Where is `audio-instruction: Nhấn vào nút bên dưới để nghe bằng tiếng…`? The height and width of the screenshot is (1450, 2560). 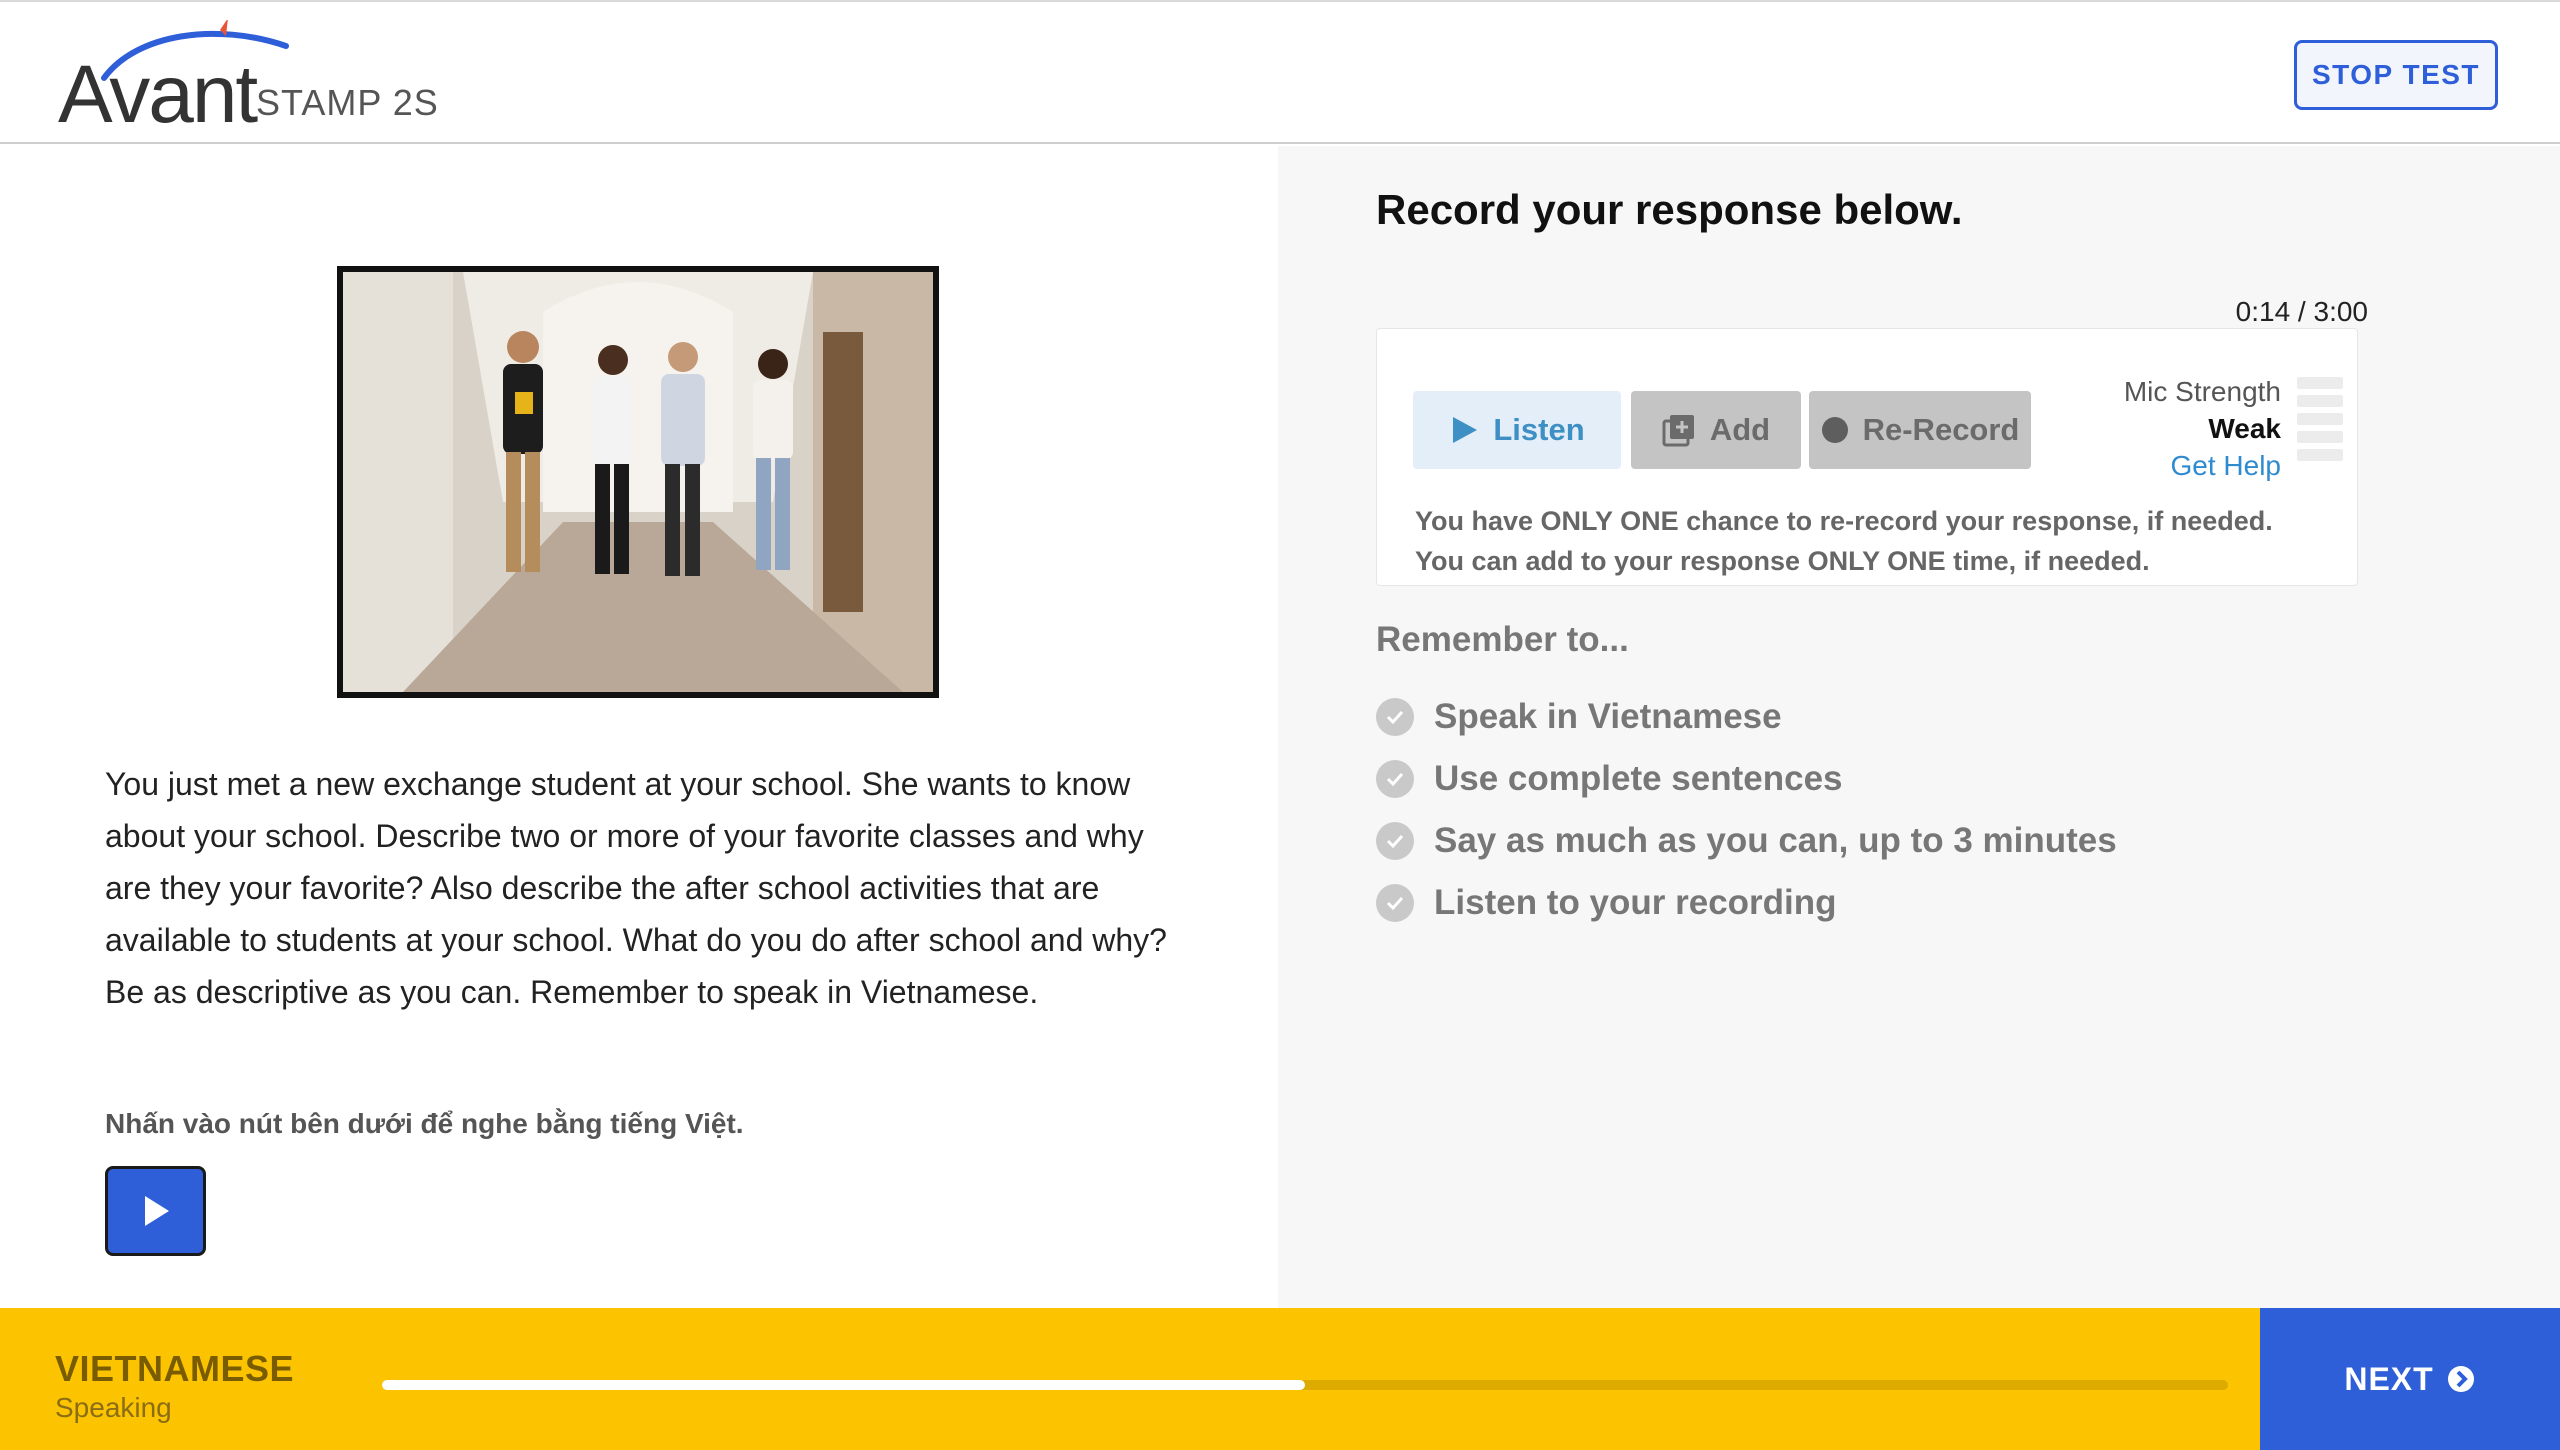 audio-instruction: Nhấn vào nút bên dưới để nghe bằng tiếng… is located at coordinates (424, 1123).